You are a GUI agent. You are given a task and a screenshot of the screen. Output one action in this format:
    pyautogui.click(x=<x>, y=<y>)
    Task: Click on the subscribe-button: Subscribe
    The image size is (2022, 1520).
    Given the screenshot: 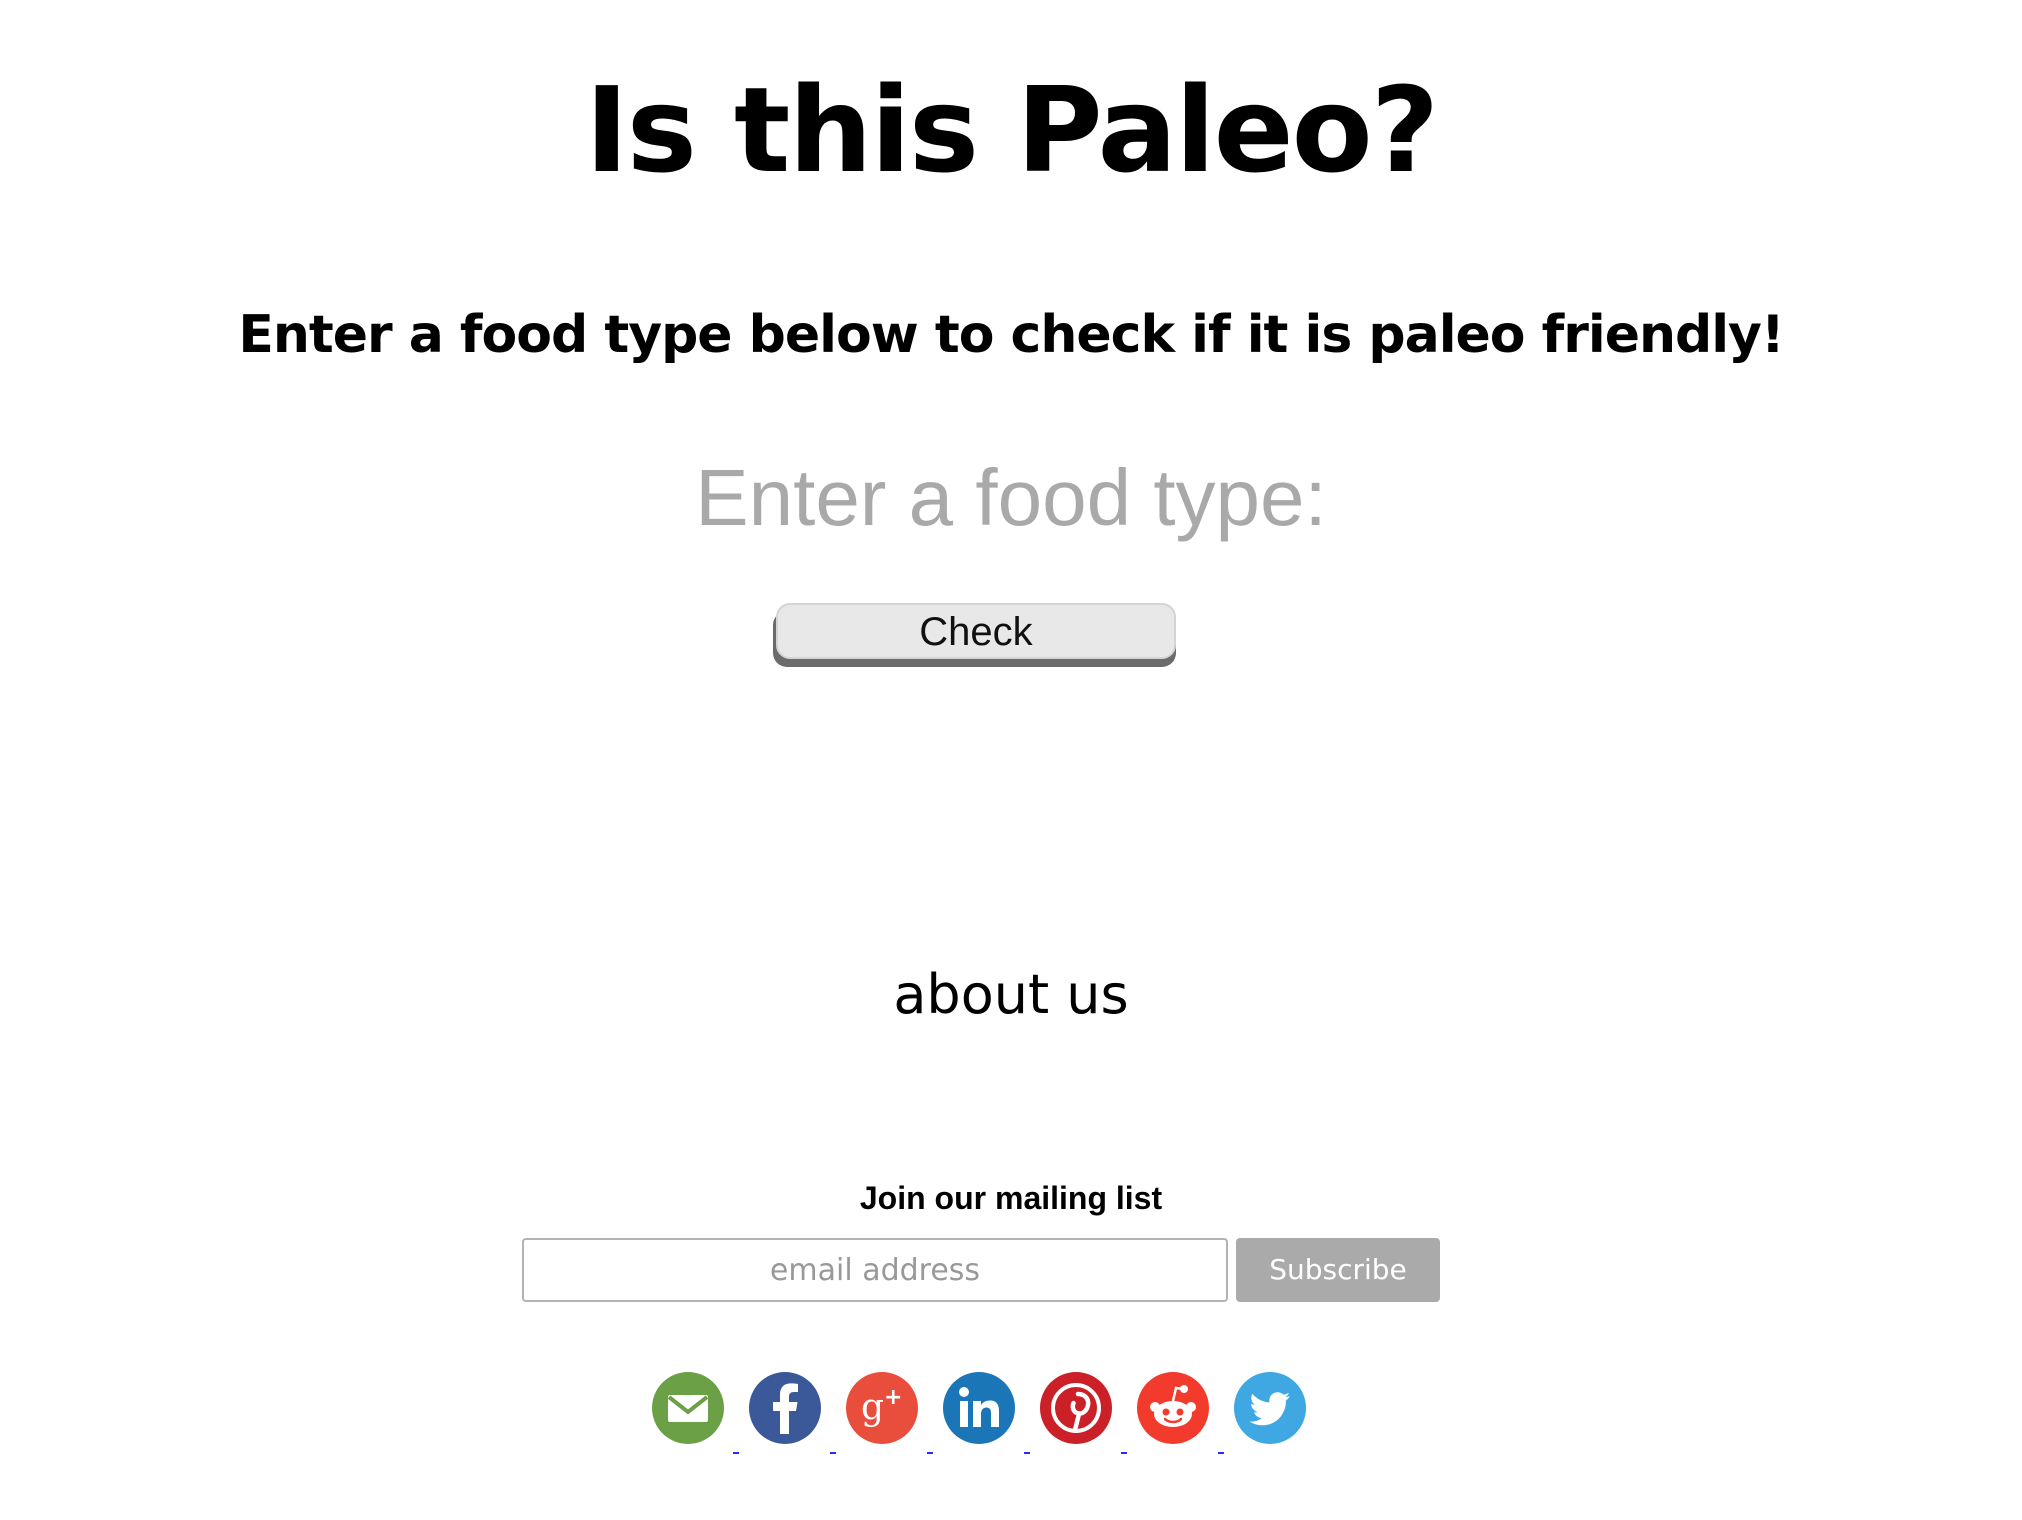 What is the action you would take?
    pyautogui.click(x=1338, y=1270)
    